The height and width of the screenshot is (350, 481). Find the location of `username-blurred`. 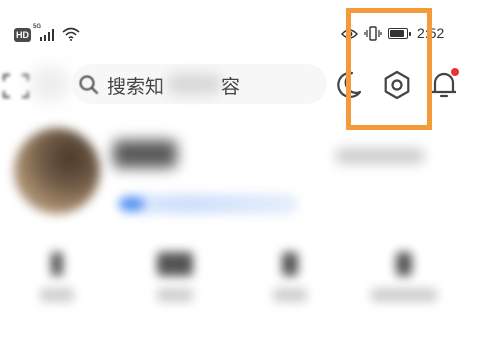

username-blurred is located at coordinates (145, 154).